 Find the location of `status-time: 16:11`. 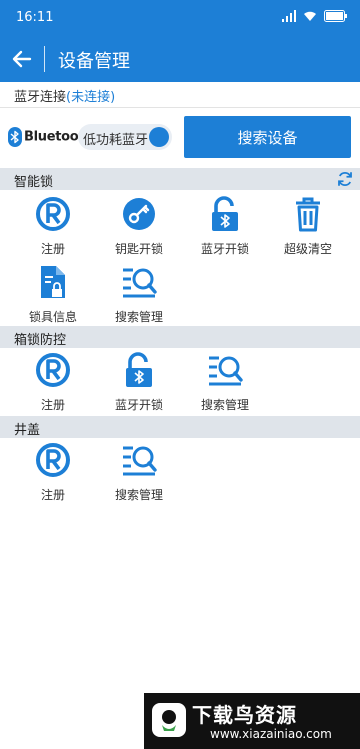

status-time: 16:11 is located at coordinates (35, 17).